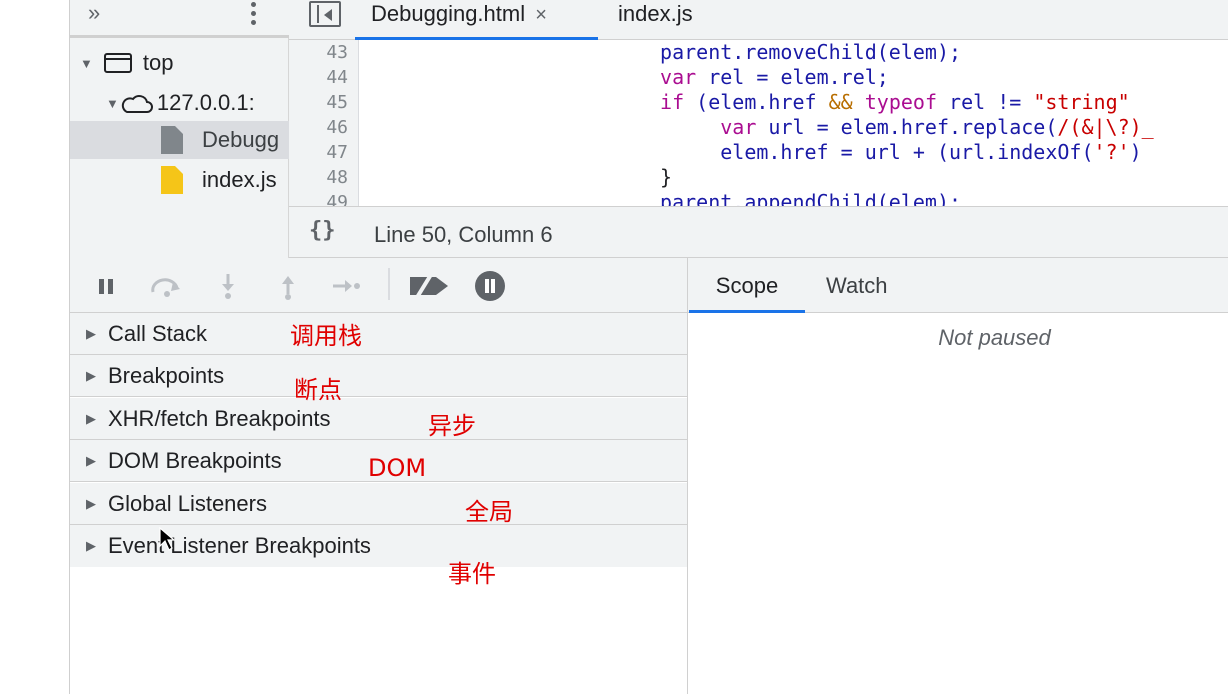 The image size is (1228, 694). Describe the element at coordinates (253, 16) in the screenshot. I see `more-options-icon` at that location.